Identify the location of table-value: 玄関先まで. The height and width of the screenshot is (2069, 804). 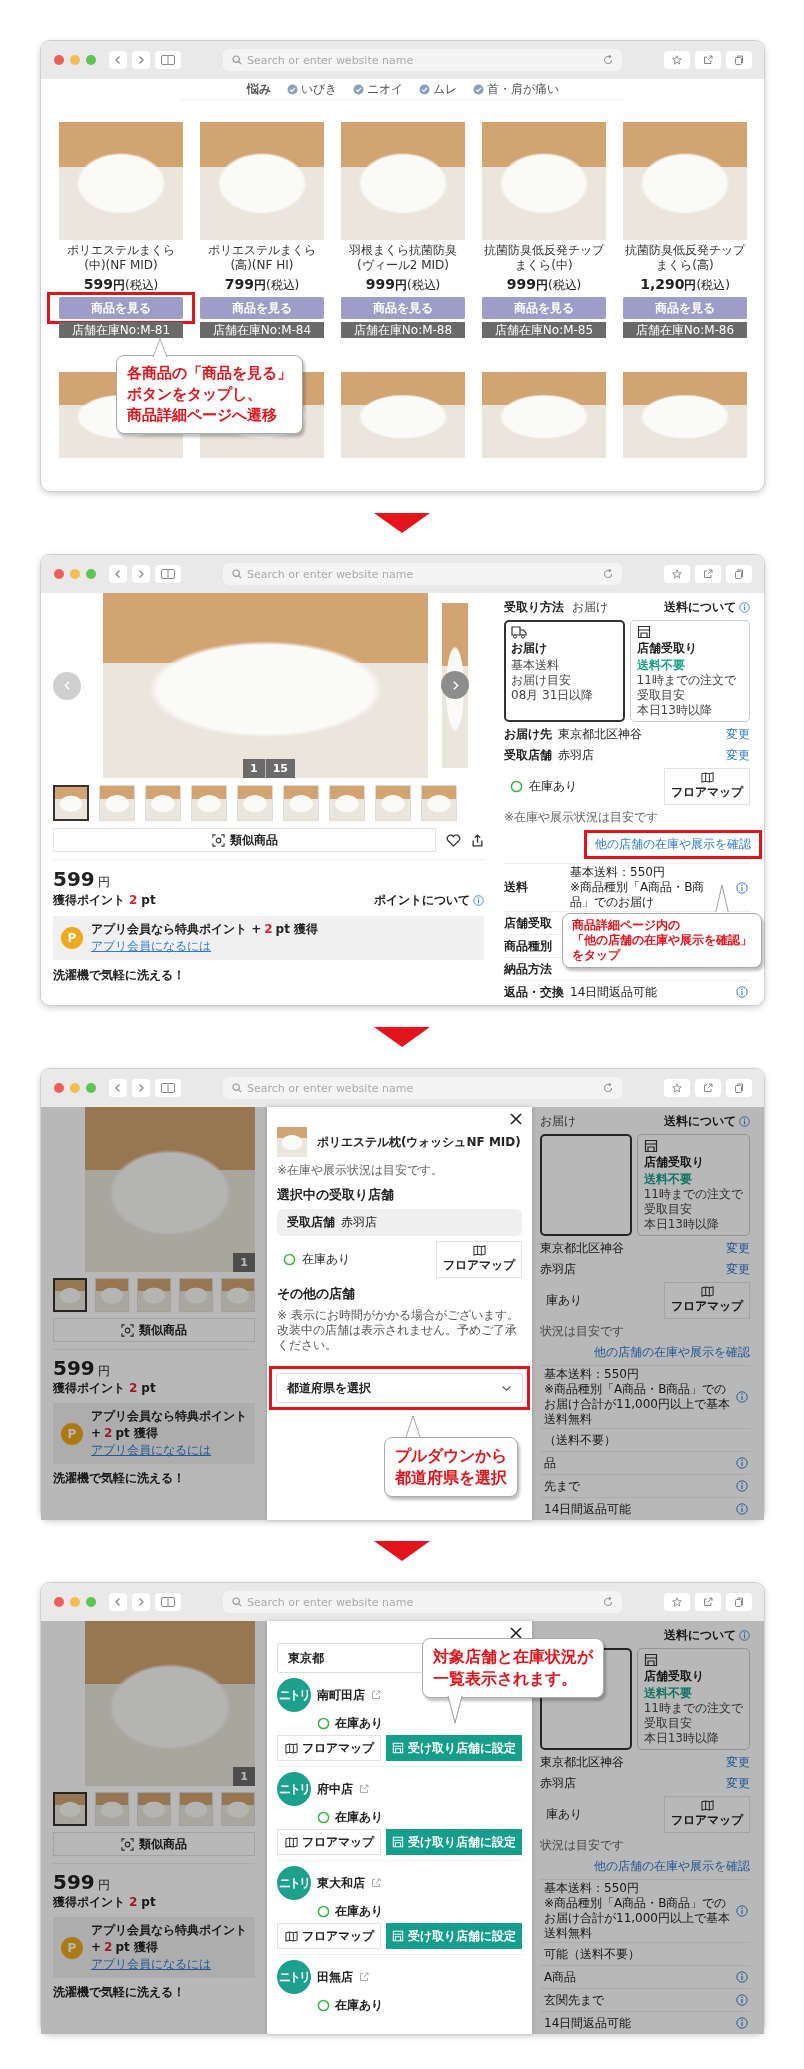
(574, 2000).